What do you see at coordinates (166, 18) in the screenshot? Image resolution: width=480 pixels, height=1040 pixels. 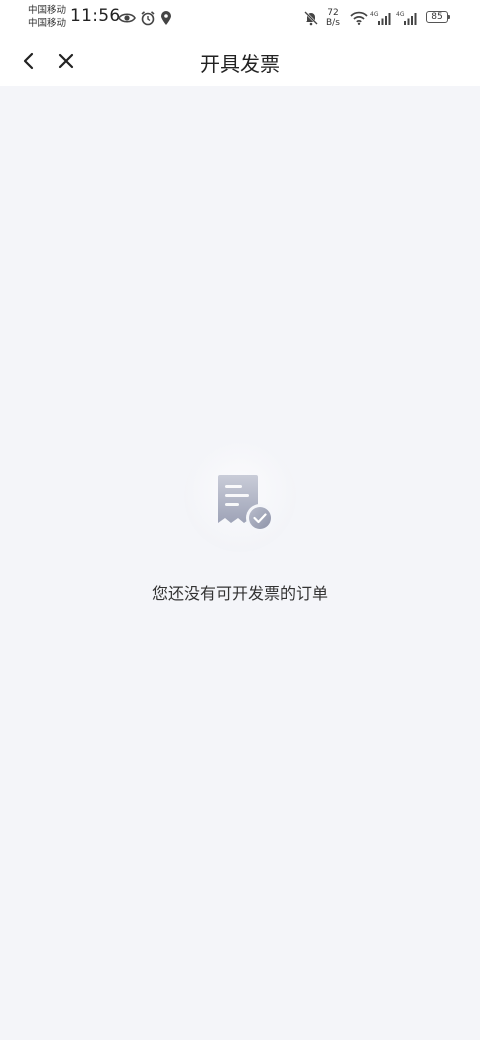 I see `location-icon` at bounding box center [166, 18].